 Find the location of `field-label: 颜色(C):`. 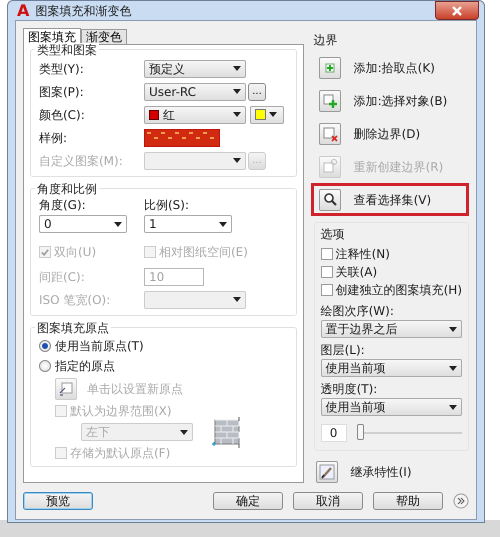

field-label: 颜色(C): is located at coordinates (62, 115).